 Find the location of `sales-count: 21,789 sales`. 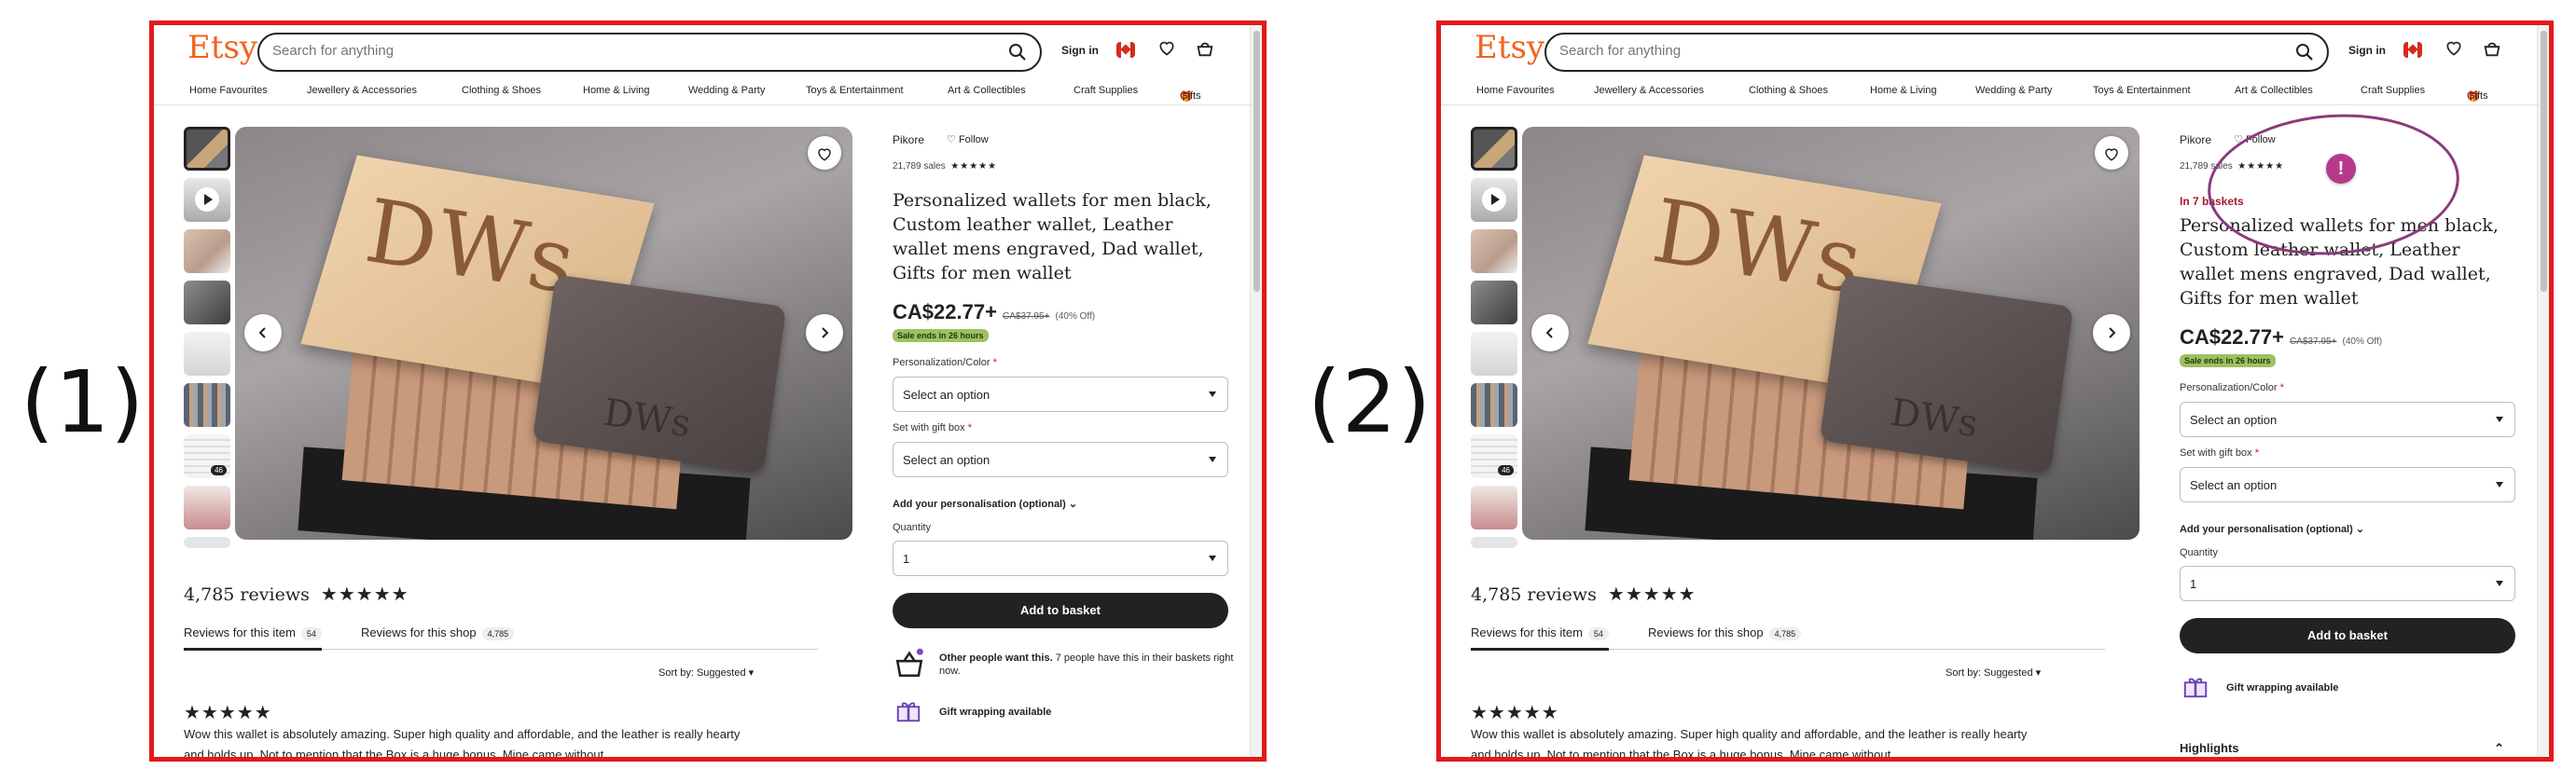

sales-count: 21,789 sales is located at coordinates (919, 166).